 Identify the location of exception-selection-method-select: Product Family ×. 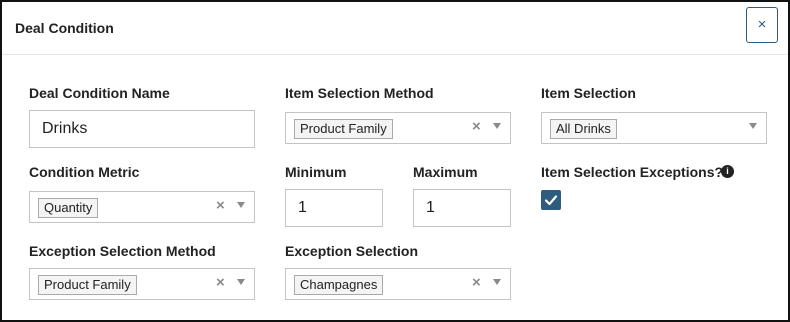
(142, 284).